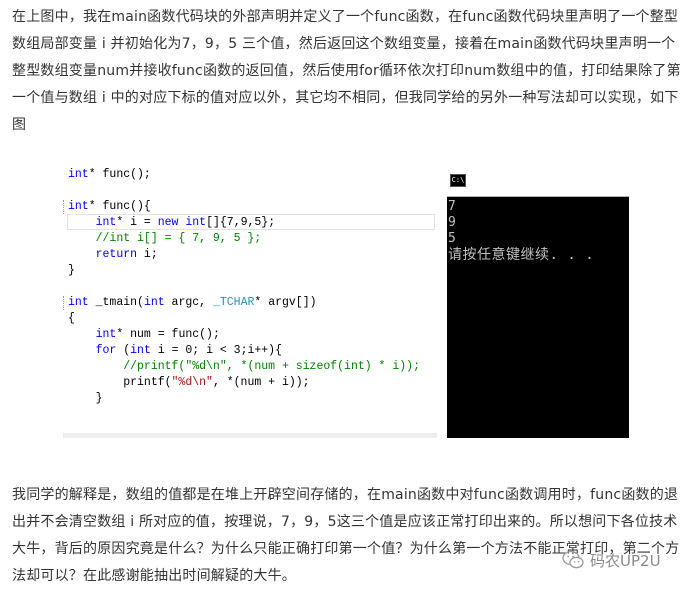  What do you see at coordinates (573, 559) in the screenshot?
I see `wechat-icon` at bounding box center [573, 559].